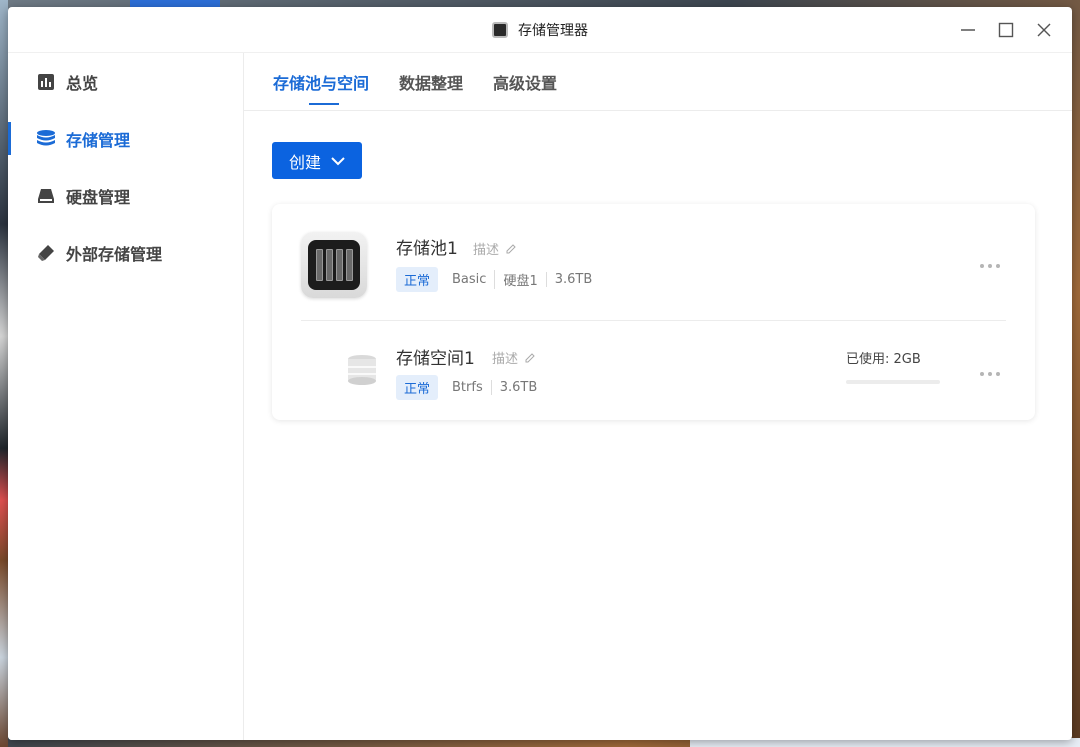  Describe the element at coordinates (46, 253) in the screenshot. I see `usb-drive-icon` at that location.